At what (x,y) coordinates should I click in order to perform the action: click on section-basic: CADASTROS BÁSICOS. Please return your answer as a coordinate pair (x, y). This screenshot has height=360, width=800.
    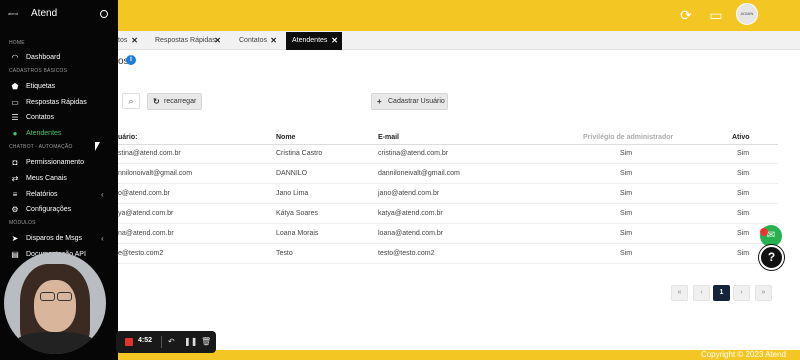
    Looking at the image, I should click on (38, 71).